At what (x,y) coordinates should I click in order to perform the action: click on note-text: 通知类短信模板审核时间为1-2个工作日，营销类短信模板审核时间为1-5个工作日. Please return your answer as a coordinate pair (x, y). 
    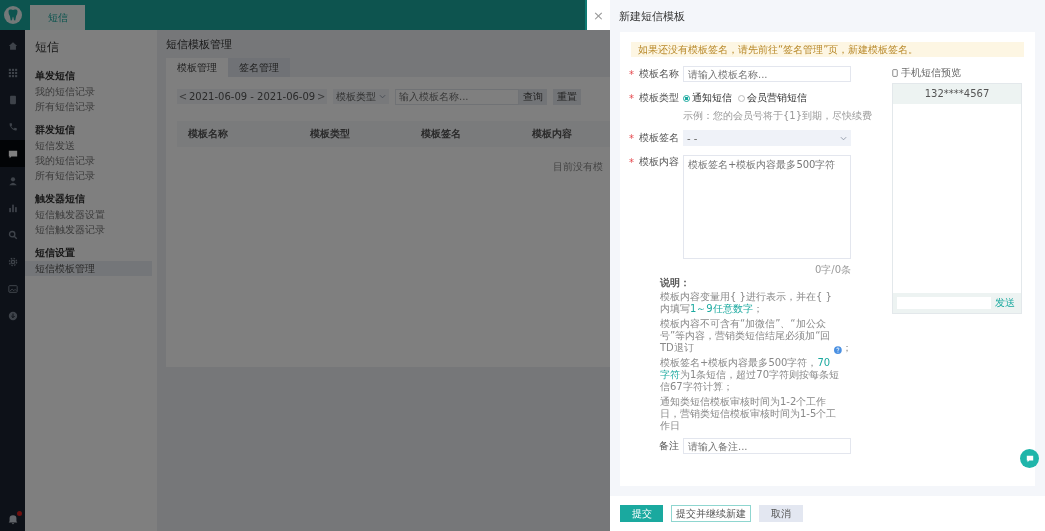
    Looking at the image, I should click on (749, 414).